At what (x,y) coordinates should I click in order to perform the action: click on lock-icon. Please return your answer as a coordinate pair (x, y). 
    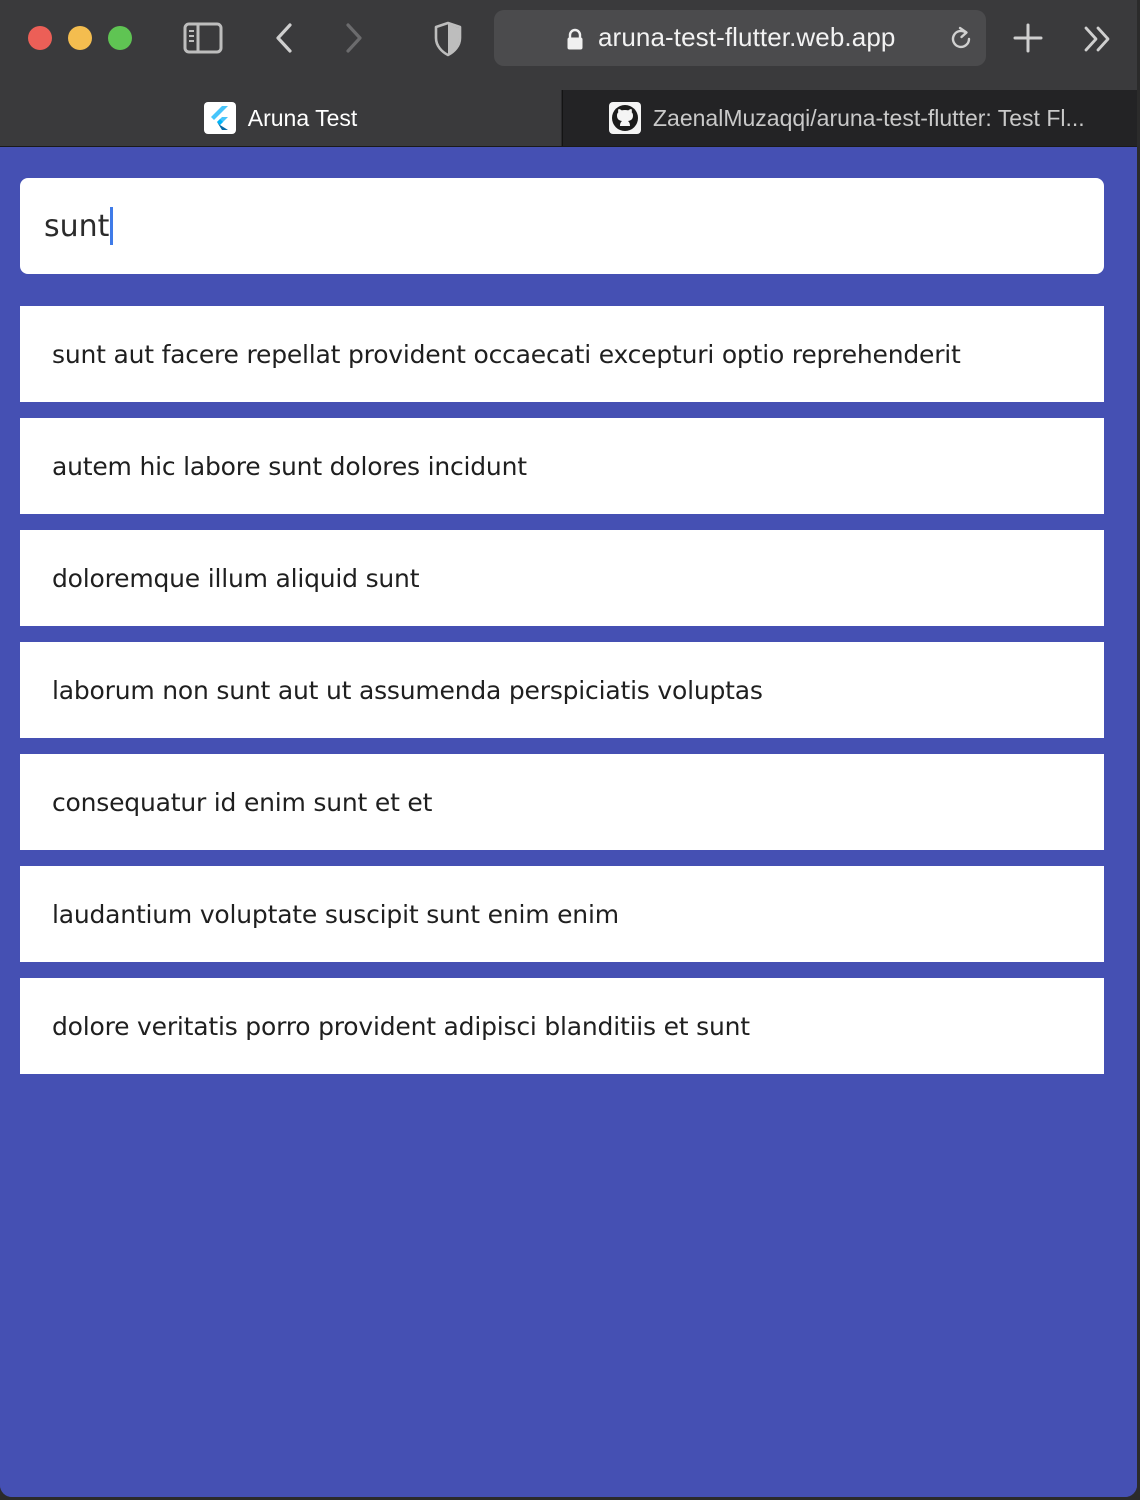
    Looking at the image, I should click on (575, 39).